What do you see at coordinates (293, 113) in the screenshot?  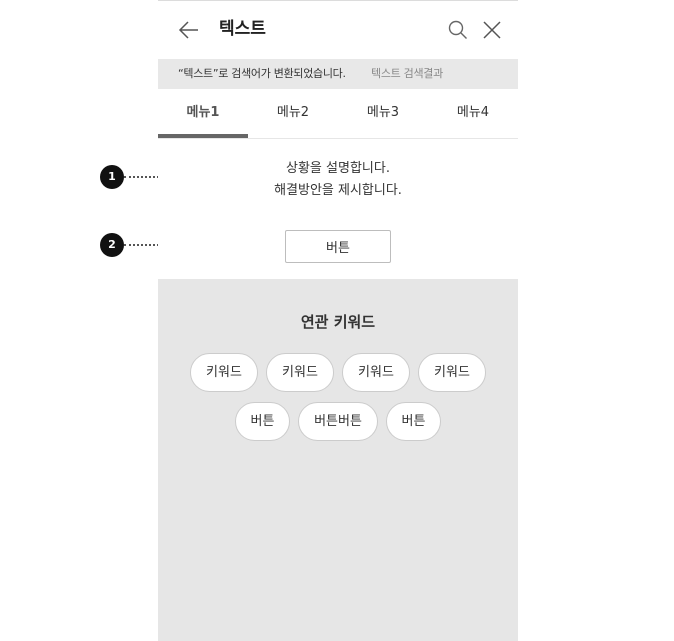 I see `tab-menu2: 메뉴2` at bounding box center [293, 113].